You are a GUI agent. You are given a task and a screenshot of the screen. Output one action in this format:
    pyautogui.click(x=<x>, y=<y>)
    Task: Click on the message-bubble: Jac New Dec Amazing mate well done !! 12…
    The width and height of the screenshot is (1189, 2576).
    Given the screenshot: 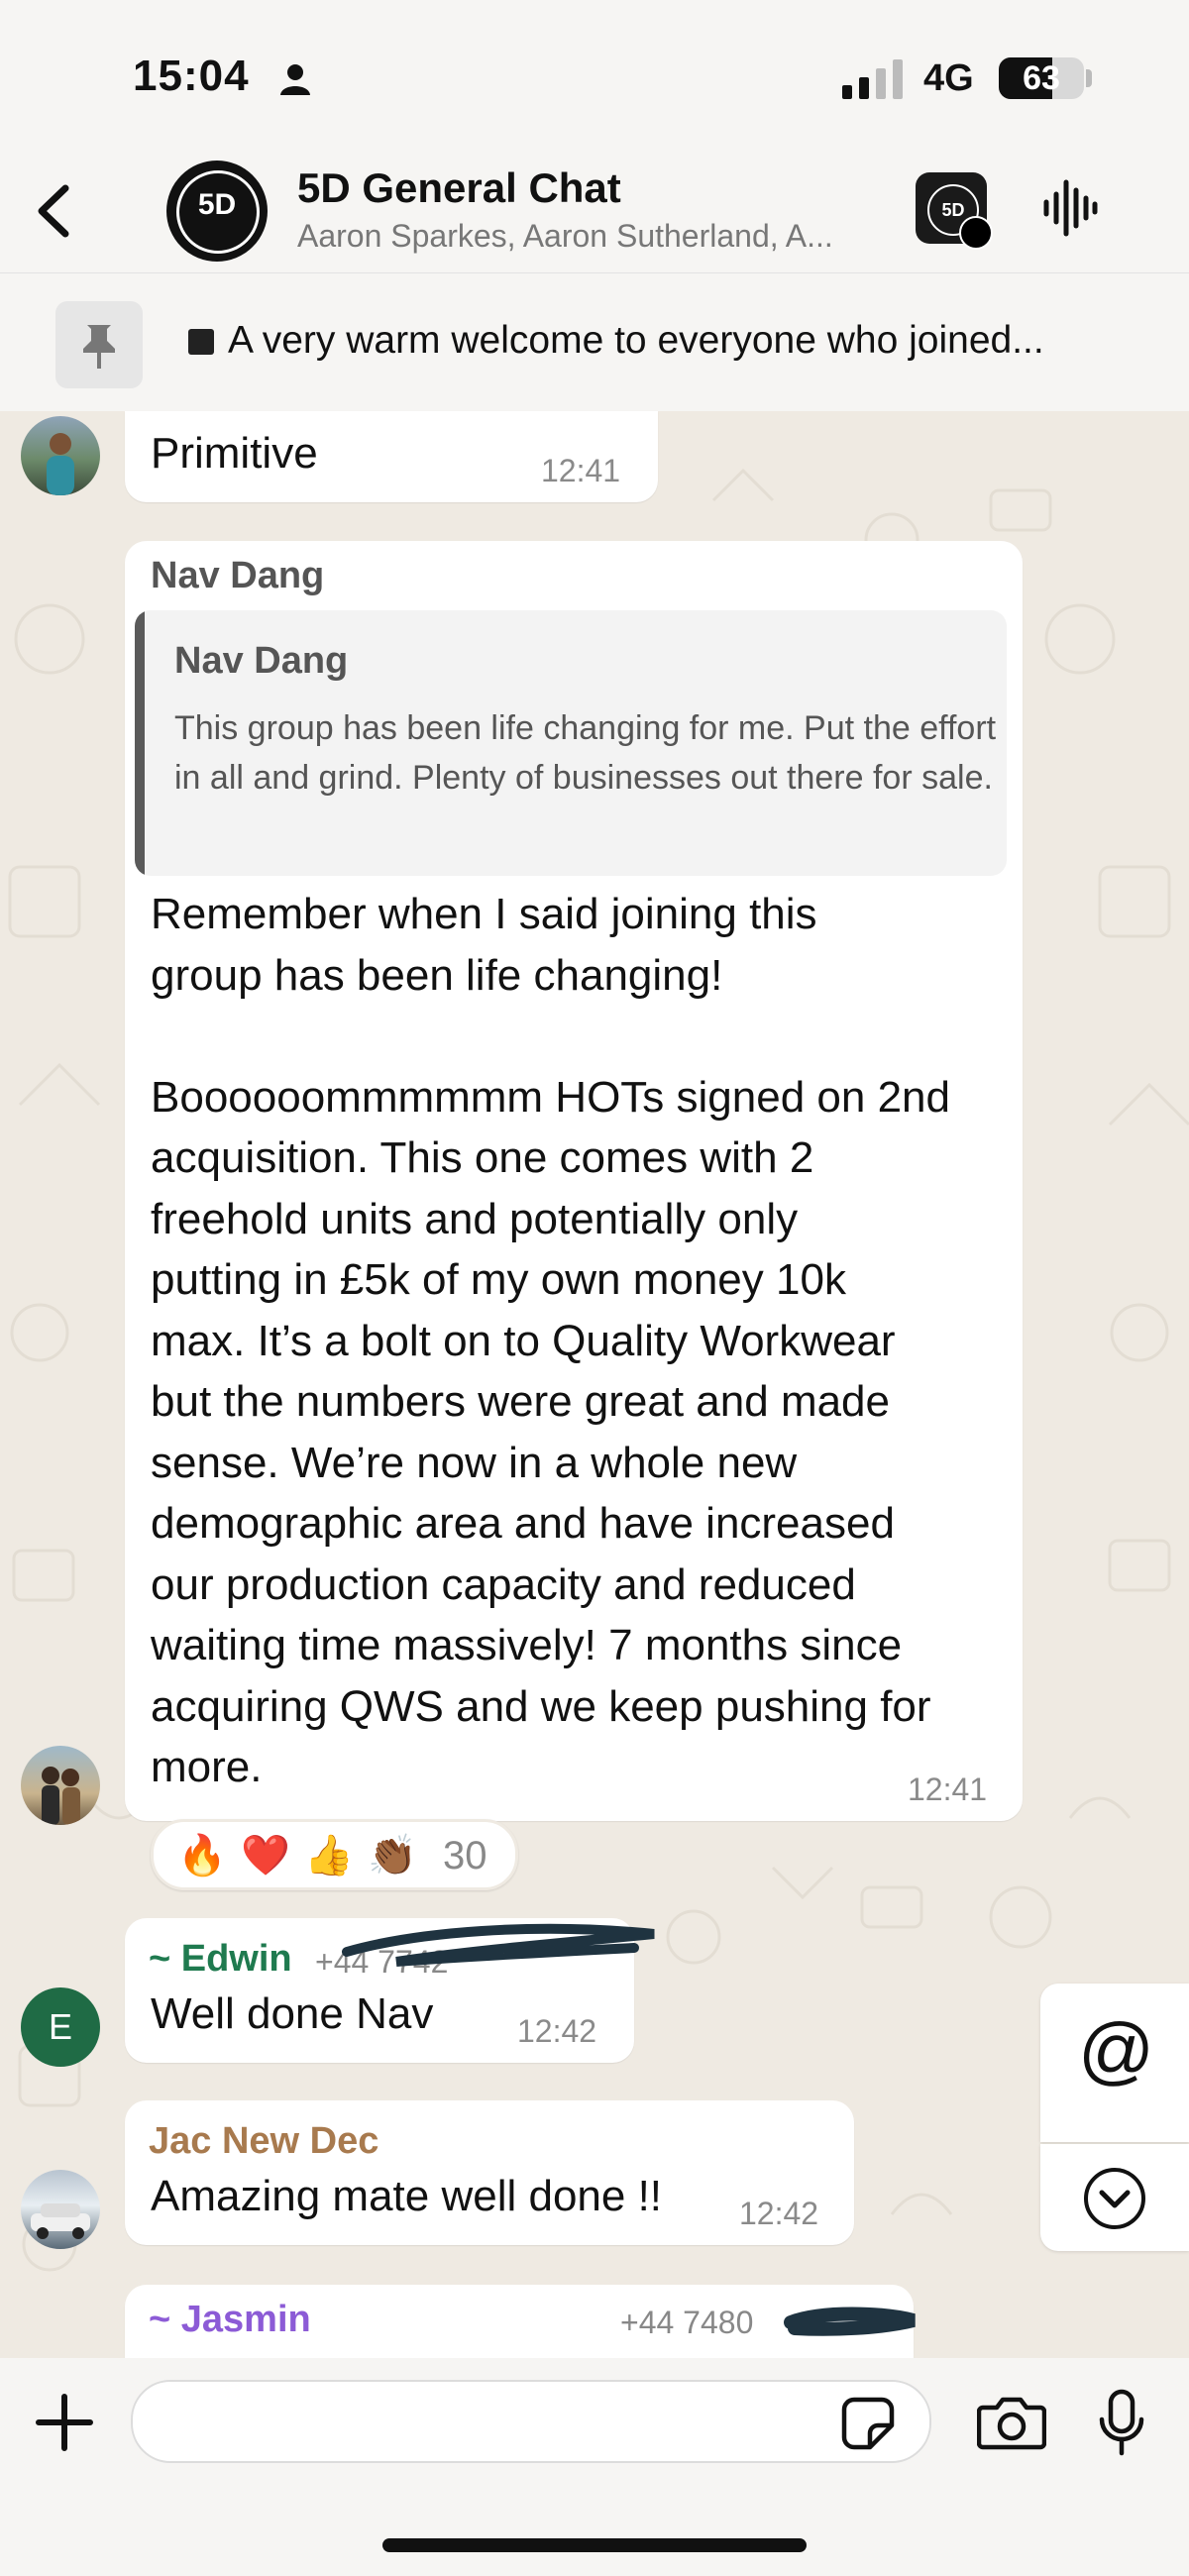 What is the action you would take?
    pyautogui.click(x=489, y=2172)
    